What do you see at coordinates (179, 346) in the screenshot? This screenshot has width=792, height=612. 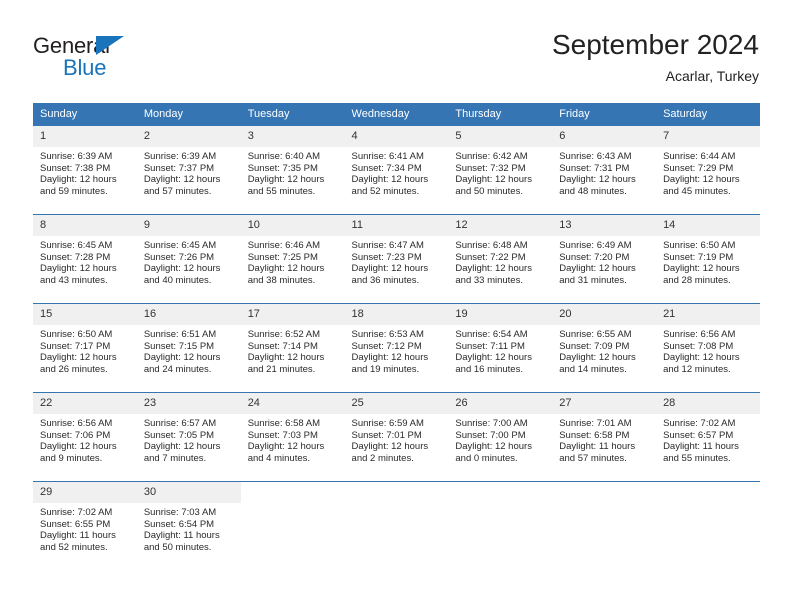 I see `sunset-text: Sunset: 7:15 PM` at bounding box center [179, 346].